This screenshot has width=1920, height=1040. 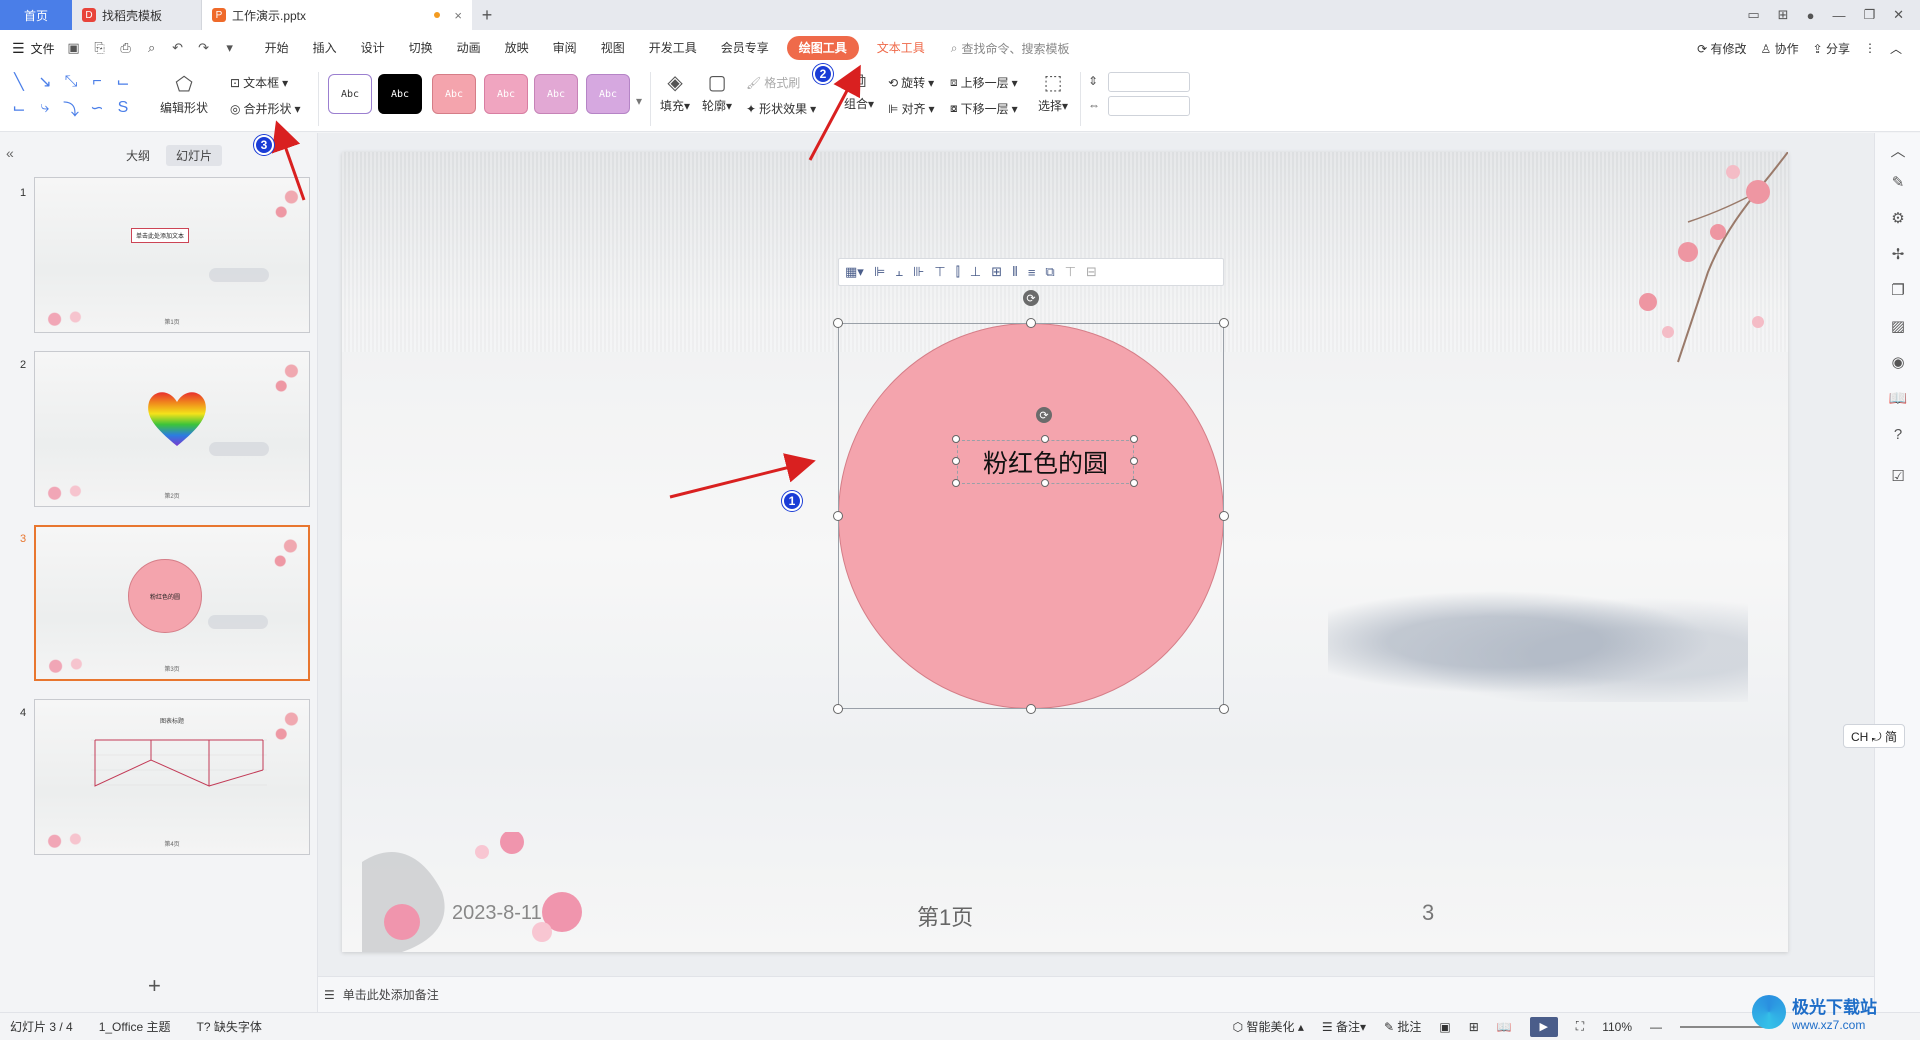 I want to click on shape-style-6: Abc, so click(x=608, y=94).